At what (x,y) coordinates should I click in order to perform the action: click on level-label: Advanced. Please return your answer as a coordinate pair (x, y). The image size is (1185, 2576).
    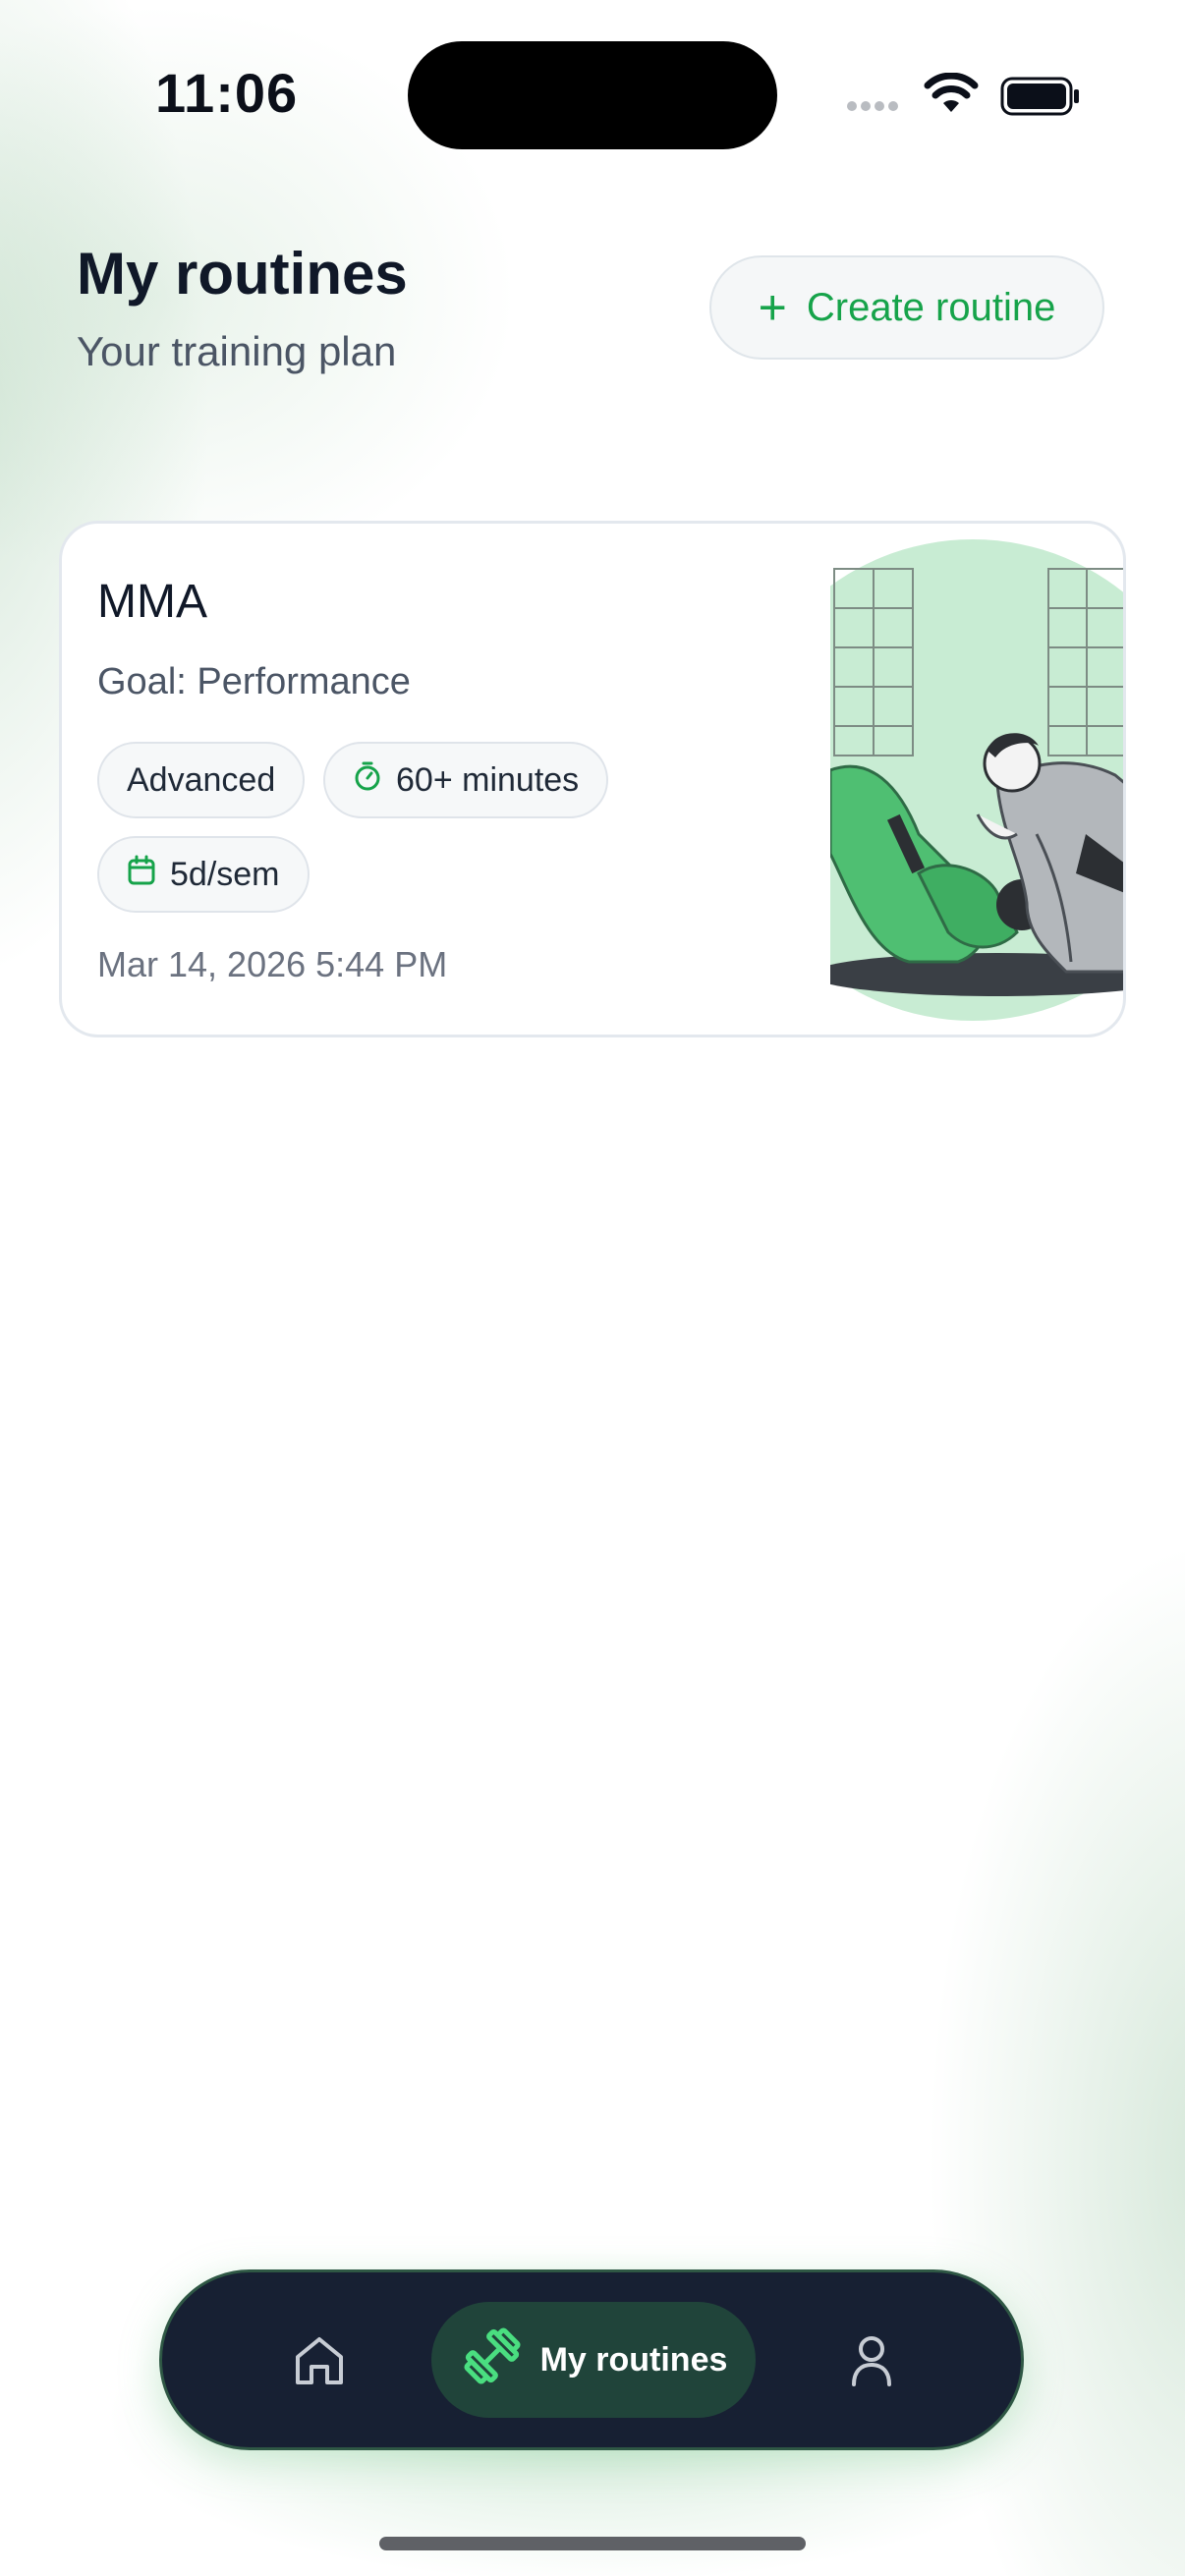
    Looking at the image, I should click on (201, 779).